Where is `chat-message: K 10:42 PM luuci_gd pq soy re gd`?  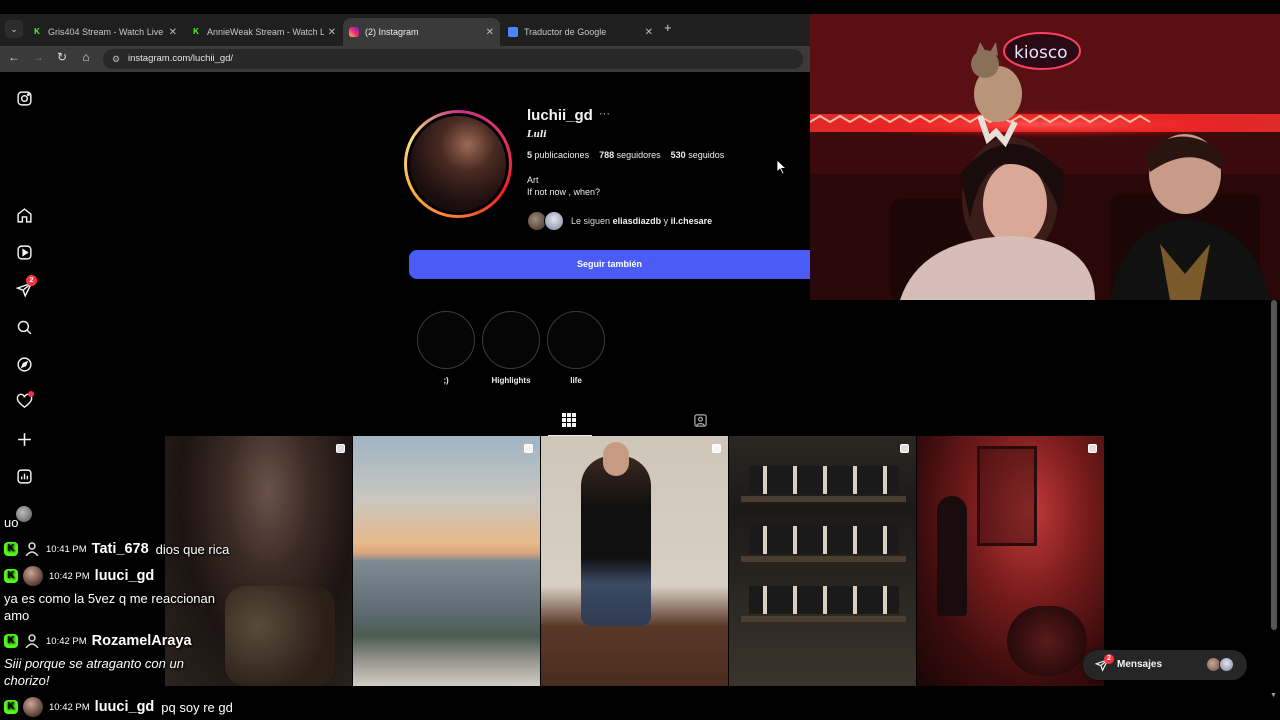
chat-message: K 10:42 PM luuci_gd pq soy re gd is located at coordinates (118, 707).